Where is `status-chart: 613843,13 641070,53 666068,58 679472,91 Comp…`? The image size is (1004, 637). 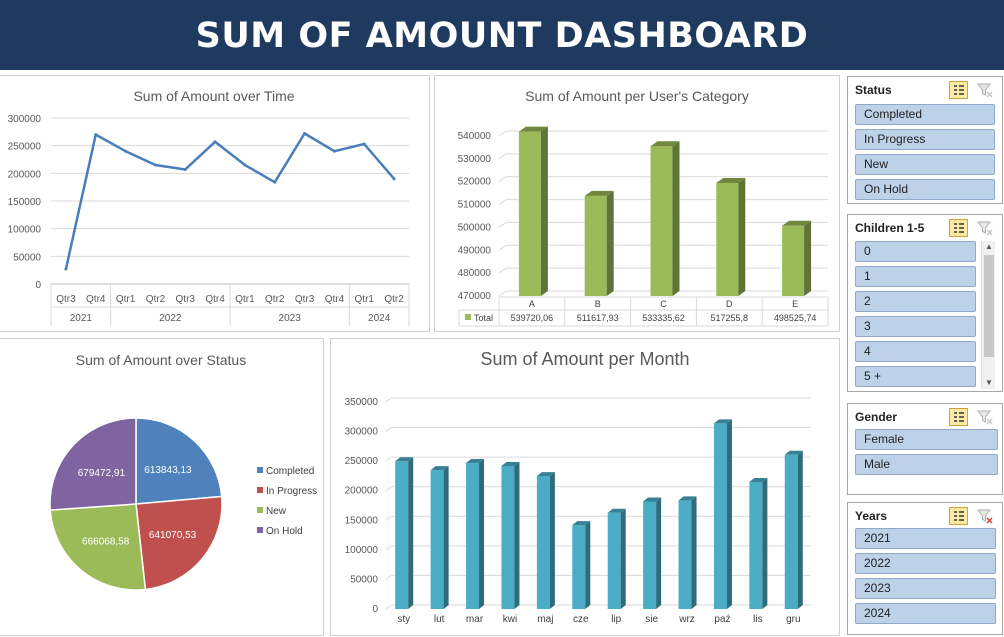 status-chart: 613843,13 641070,53 666068,58 679472,91 Comp… is located at coordinates (183, 504).